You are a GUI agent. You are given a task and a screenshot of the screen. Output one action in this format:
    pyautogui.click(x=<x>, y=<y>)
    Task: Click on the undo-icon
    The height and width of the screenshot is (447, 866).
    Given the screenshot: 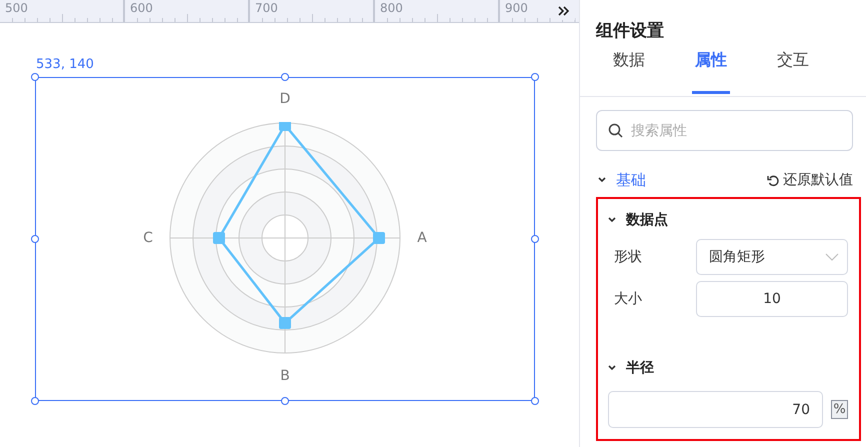 What is the action you would take?
    pyautogui.click(x=773, y=180)
    